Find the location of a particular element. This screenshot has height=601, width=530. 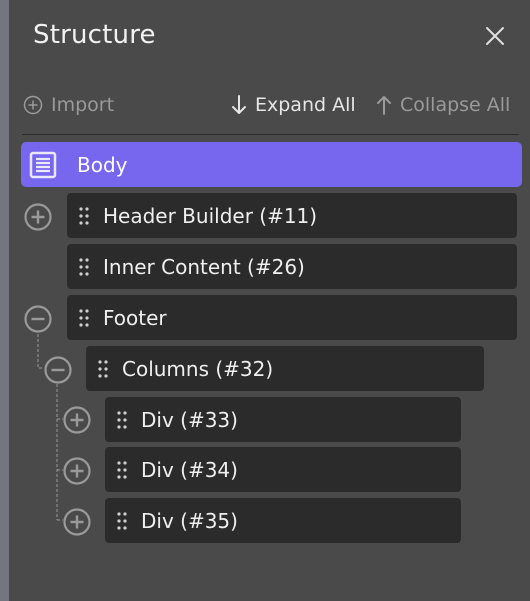

tree-node-label: Header Builder (#11) is located at coordinates (210, 215).